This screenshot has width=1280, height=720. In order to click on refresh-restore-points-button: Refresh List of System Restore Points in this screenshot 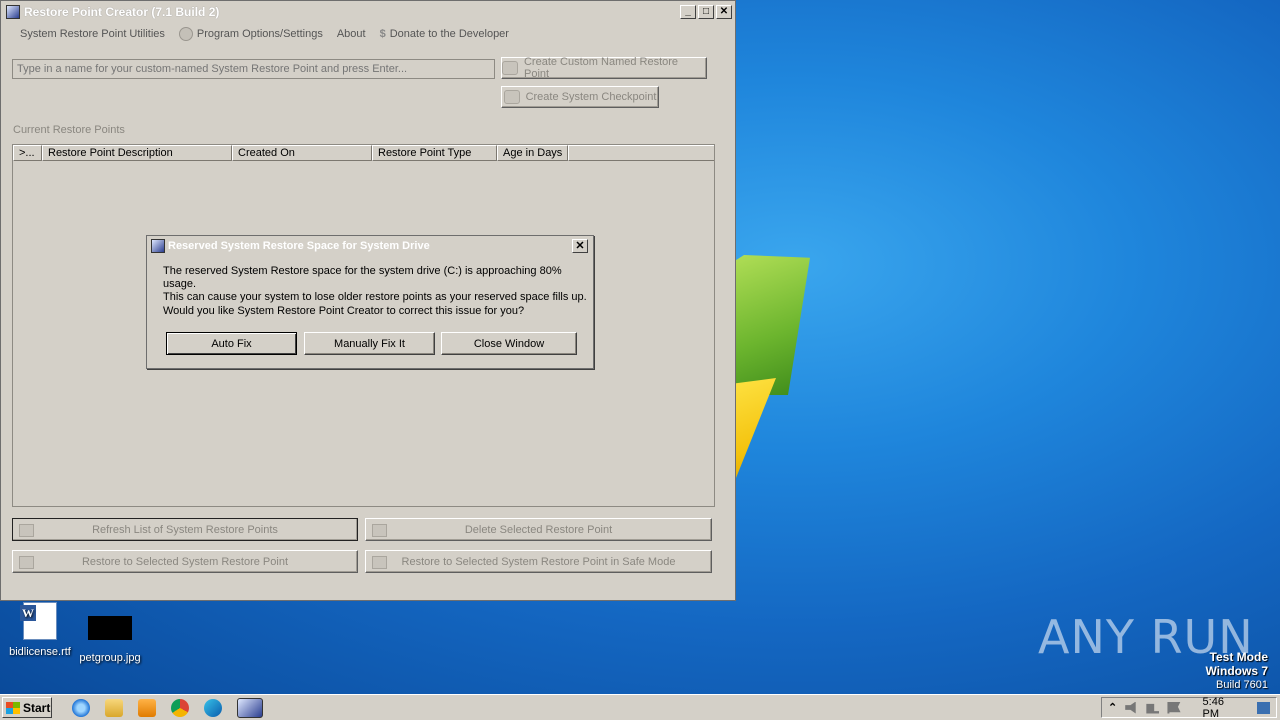, I will do `click(185, 529)`.